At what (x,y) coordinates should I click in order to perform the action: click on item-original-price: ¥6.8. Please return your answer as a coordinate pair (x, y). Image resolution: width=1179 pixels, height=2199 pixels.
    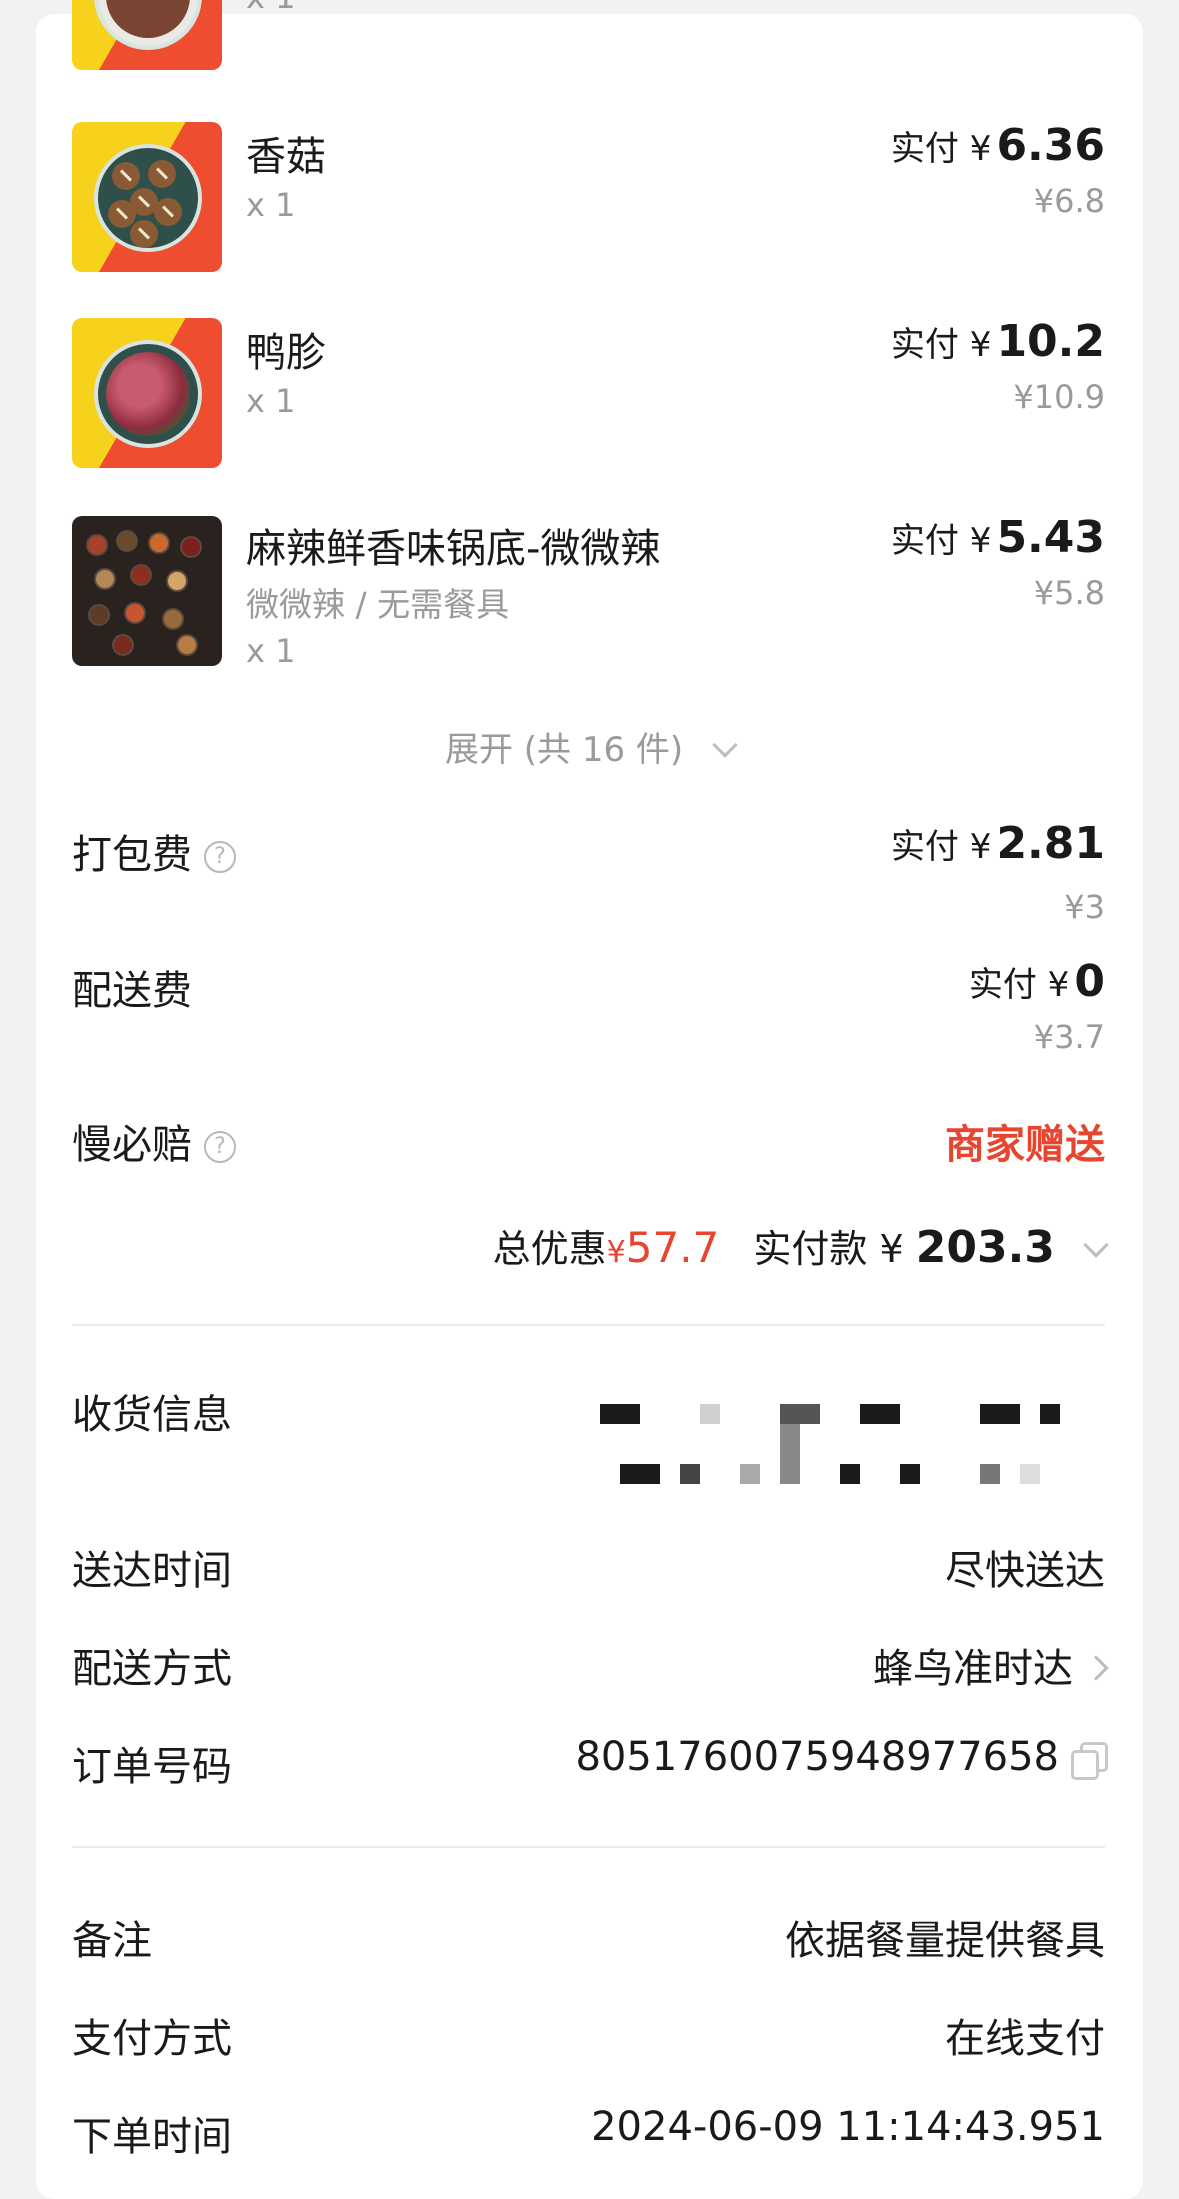
    Looking at the image, I should click on (1069, 201).